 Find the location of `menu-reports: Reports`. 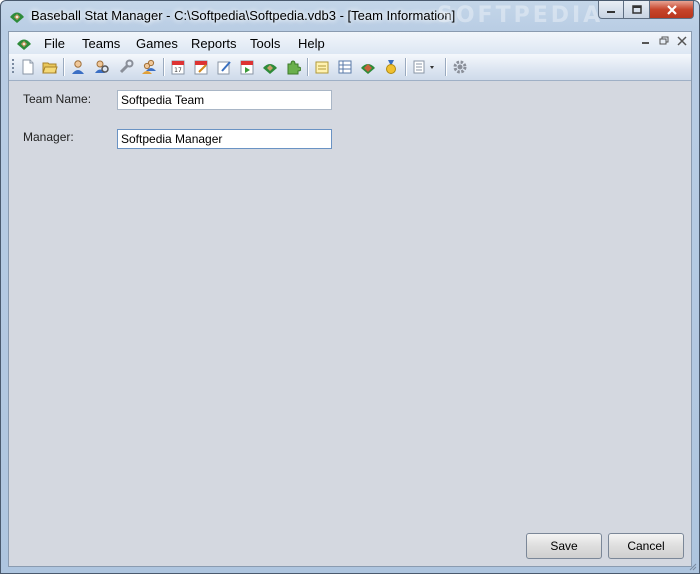

menu-reports: Reports is located at coordinates (214, 43).